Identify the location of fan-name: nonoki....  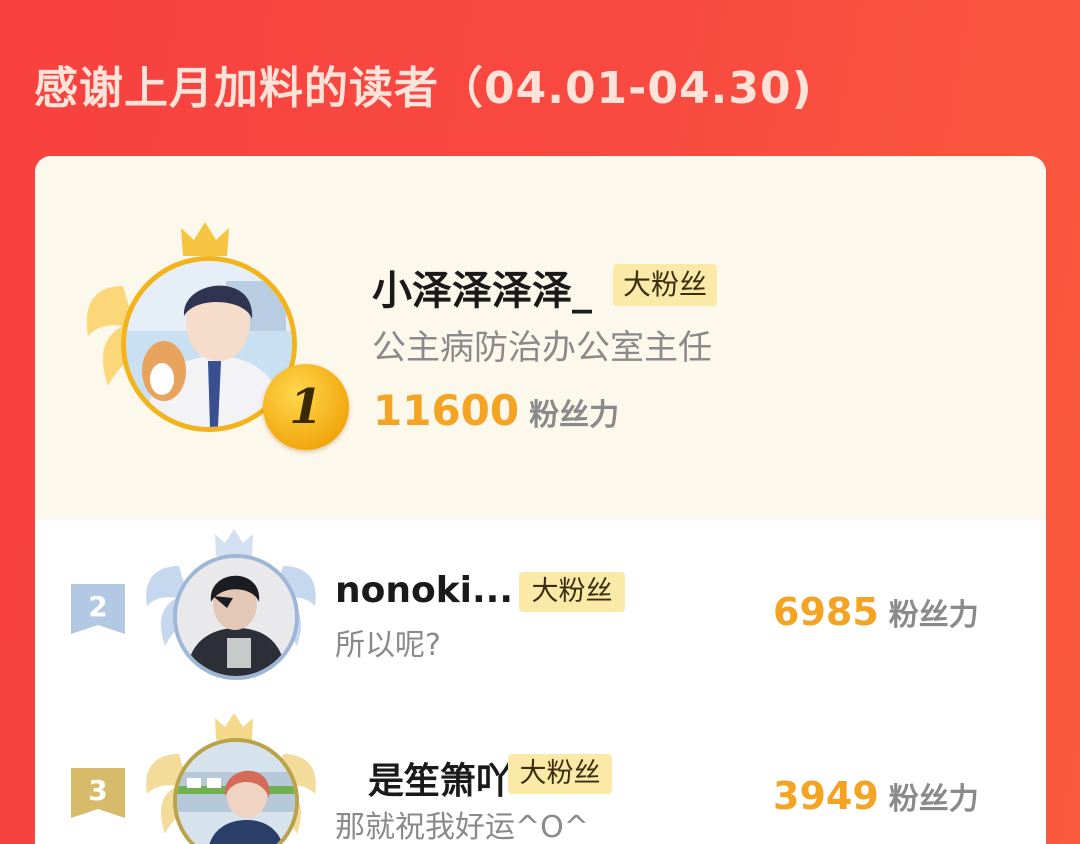
(424, 590).